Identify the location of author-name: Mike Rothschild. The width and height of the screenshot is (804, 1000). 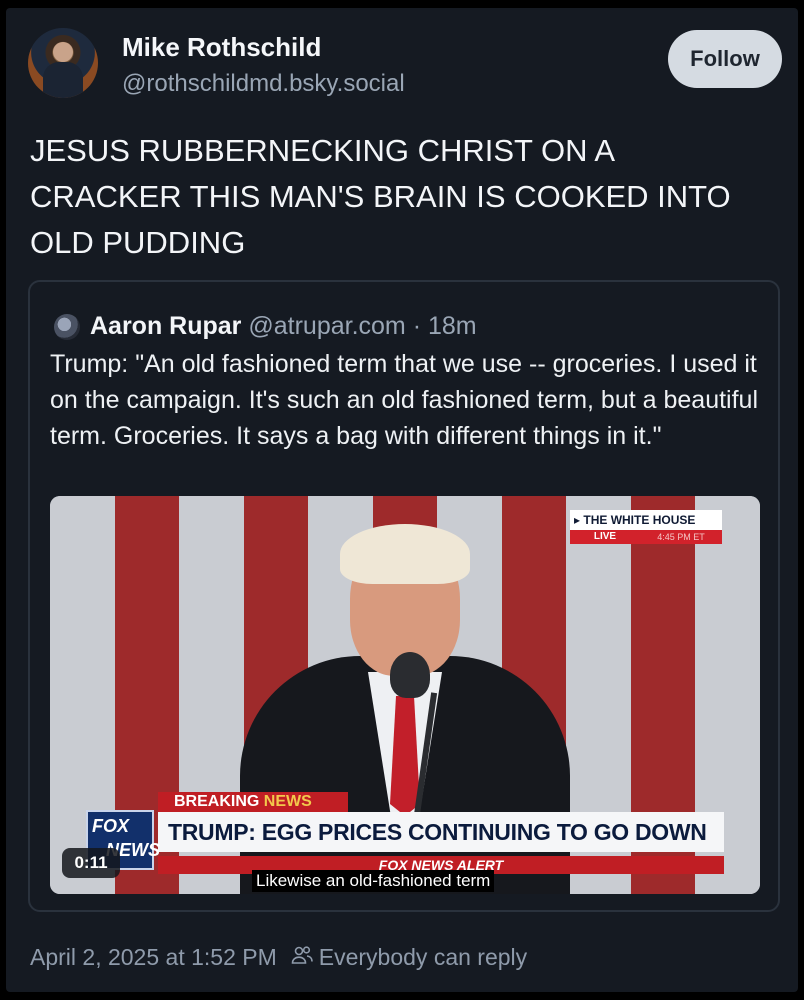
(221, 47).